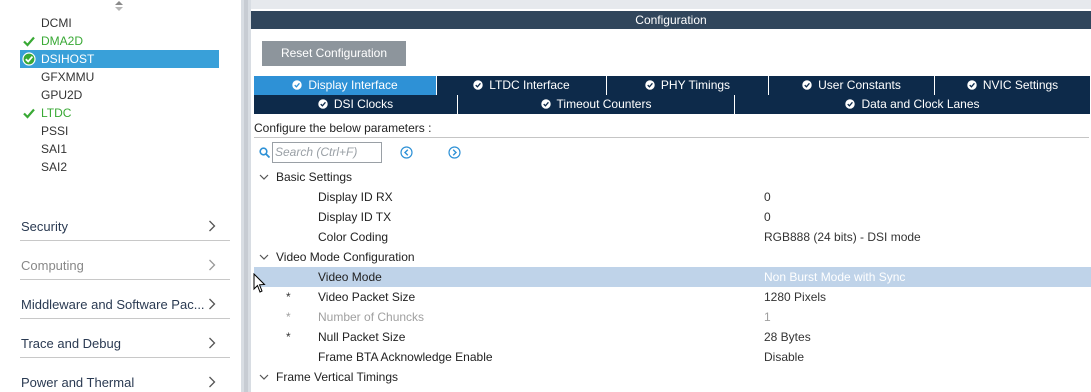 The image size is (1091, 392). I want to click on peripheral-item: DMA2D, so click(119, 41).